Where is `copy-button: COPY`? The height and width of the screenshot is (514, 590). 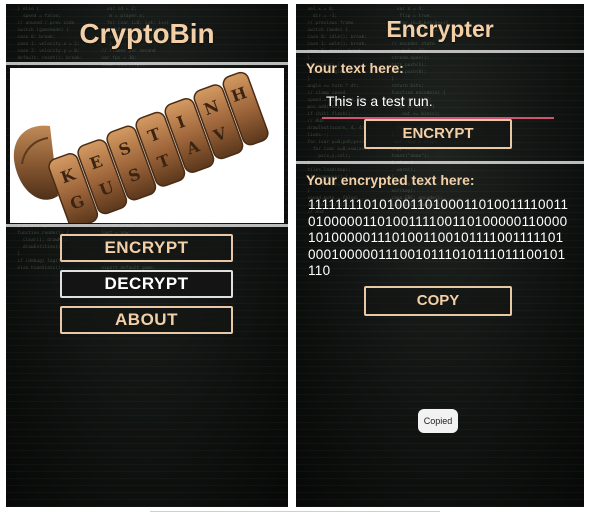 copy-button: COPY is located at coordinates (438, 301).